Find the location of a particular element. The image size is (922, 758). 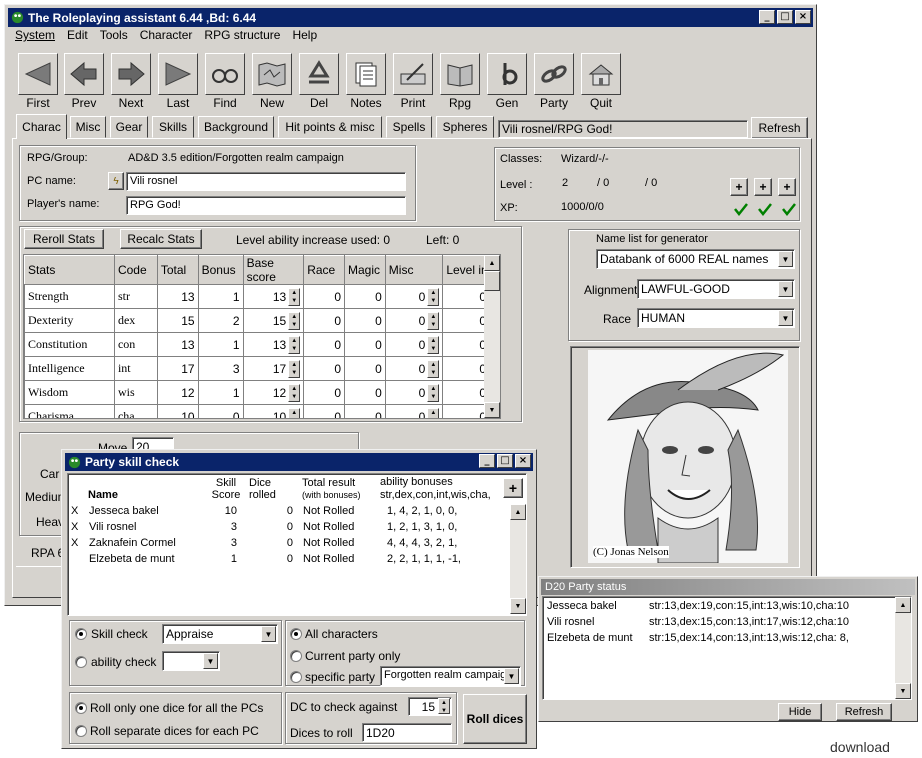

hide-button: Hide is located at coordinates (800, 712).